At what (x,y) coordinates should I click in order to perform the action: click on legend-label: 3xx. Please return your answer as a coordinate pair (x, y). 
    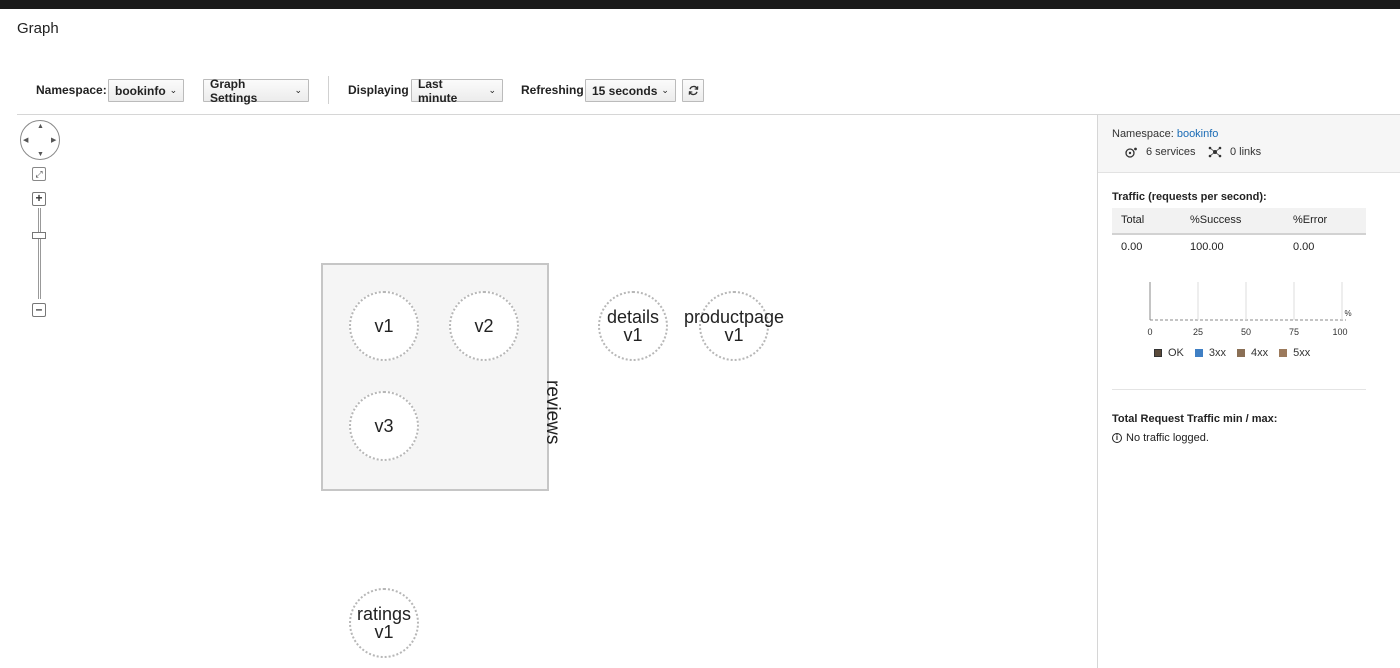
    Looking at the image, I should click on (1217, 353).